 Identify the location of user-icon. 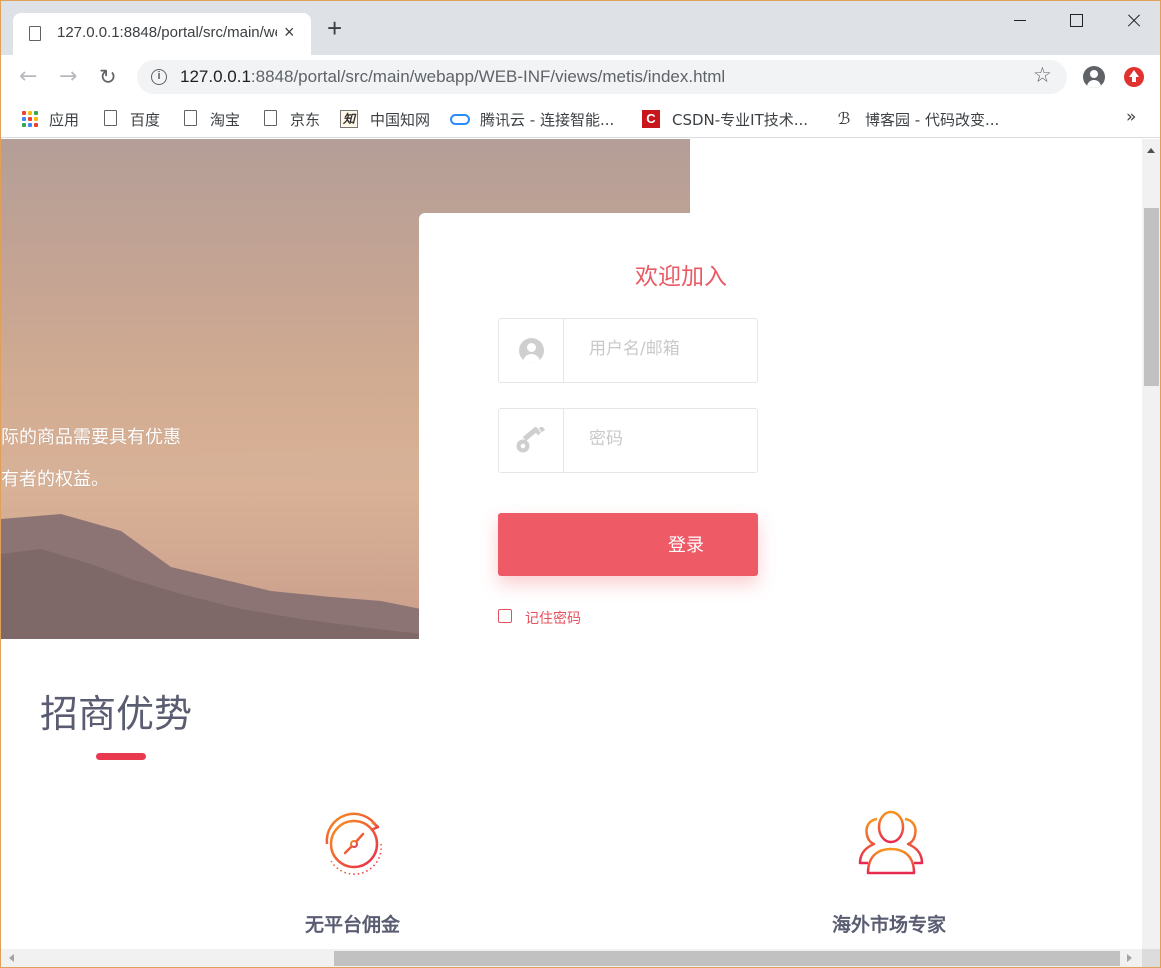
(531, 350).